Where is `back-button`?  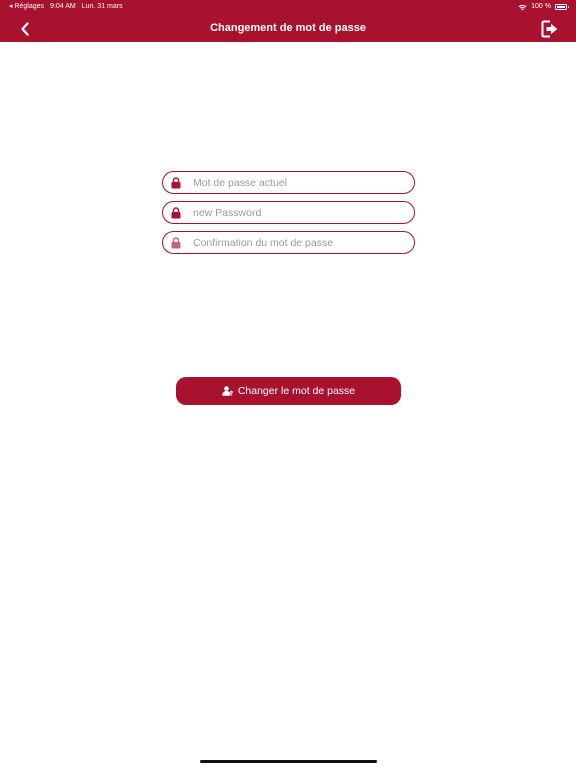 back-button is located at coordinates (25, 29).